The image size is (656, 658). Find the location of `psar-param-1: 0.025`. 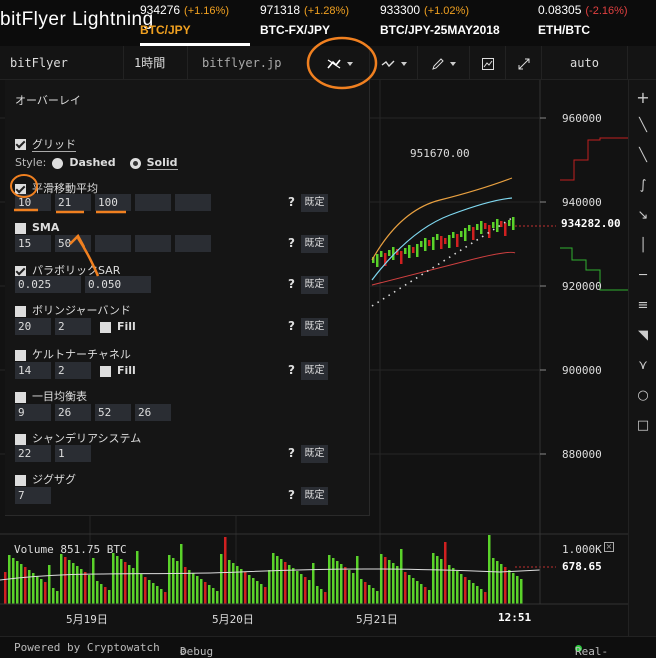

psar-param-1: 0.025 is located at coordinates (48, 284).